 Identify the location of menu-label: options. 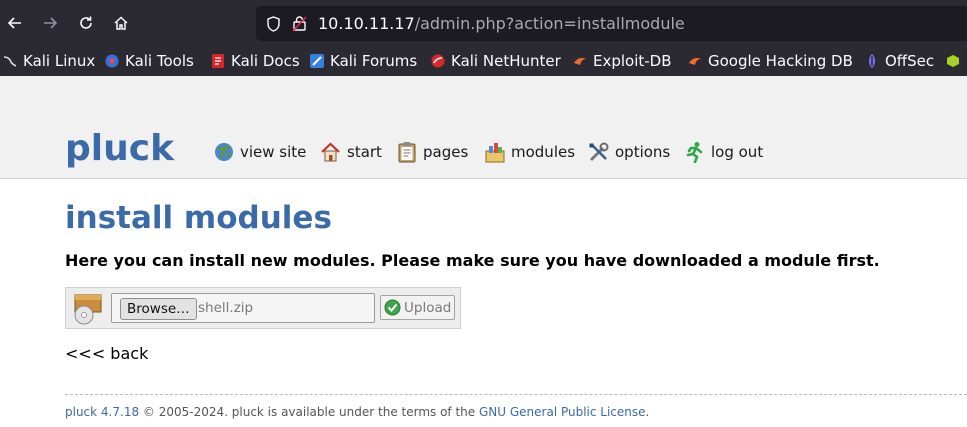
(643, 152).